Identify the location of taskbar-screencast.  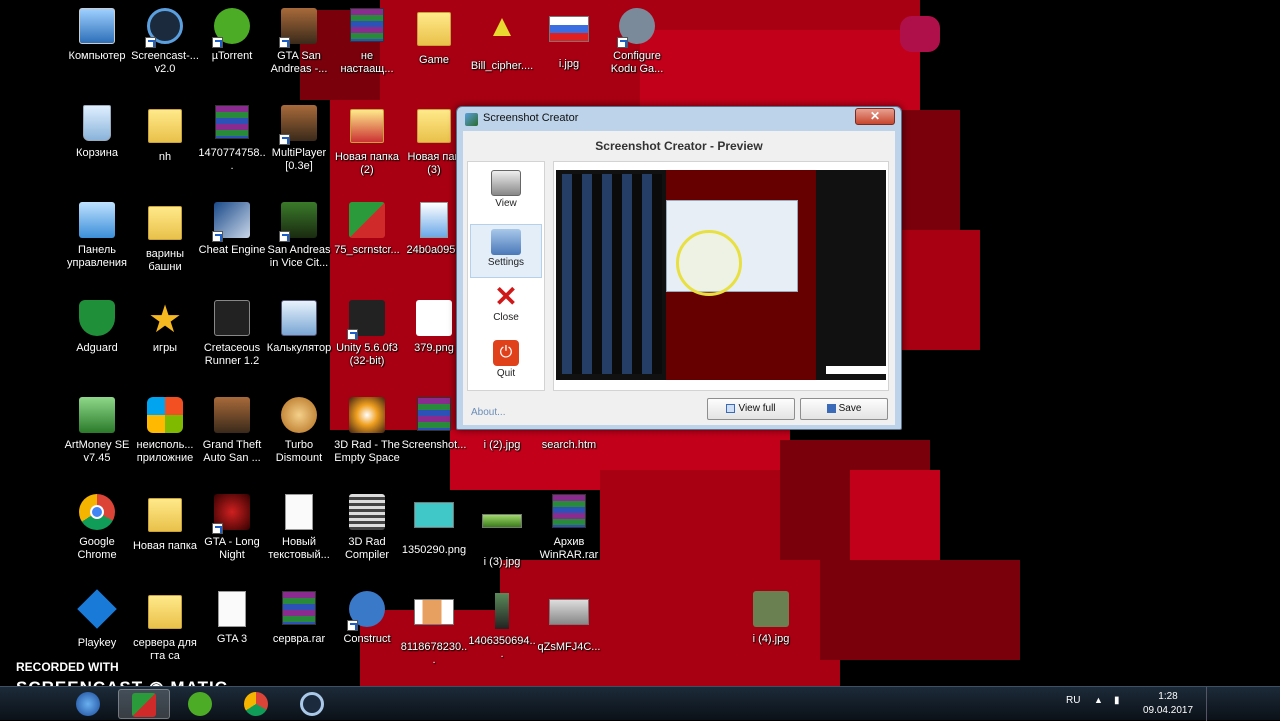
(312, 704).